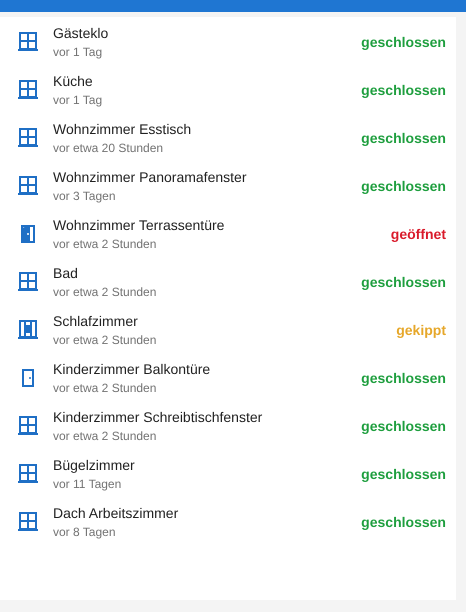 This screenshot has height=612, width=466. What do you see at coordinates (150, 177) in the screenshot?
I see `sensor-name: Wohnzimmer Panoramafenster` at bounding box center [150, 177].